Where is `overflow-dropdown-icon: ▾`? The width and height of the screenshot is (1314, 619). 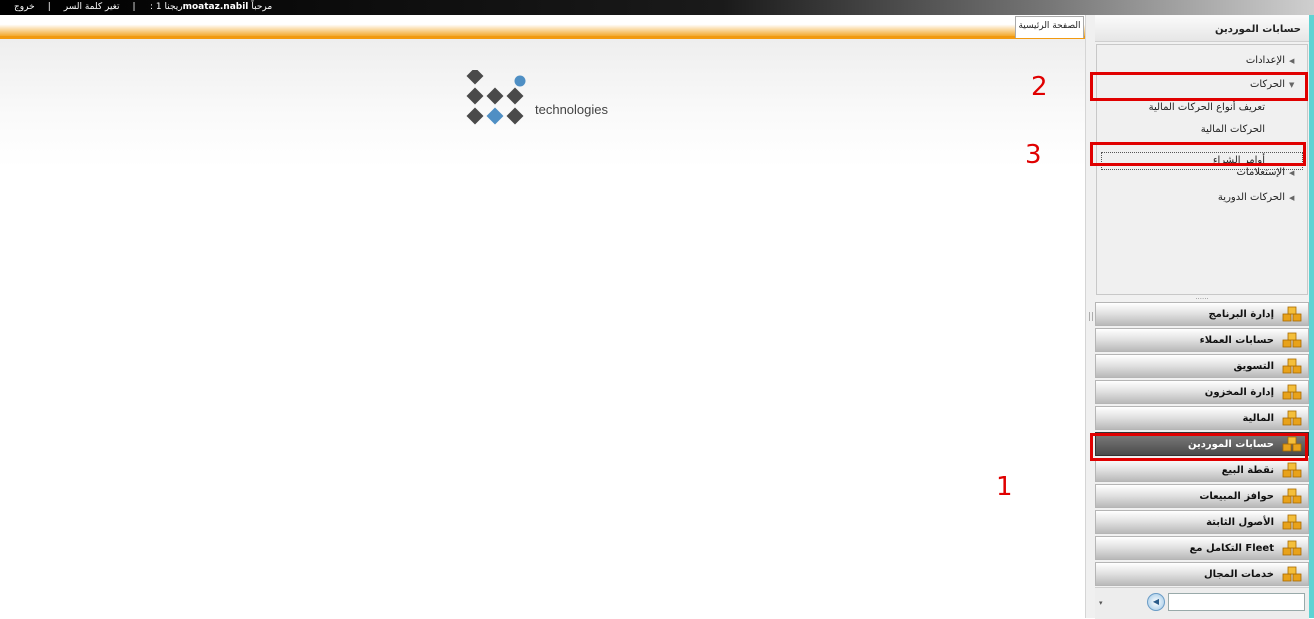
overflow-dropdown-icon: ▾ is located at coordinates (1117, 603).